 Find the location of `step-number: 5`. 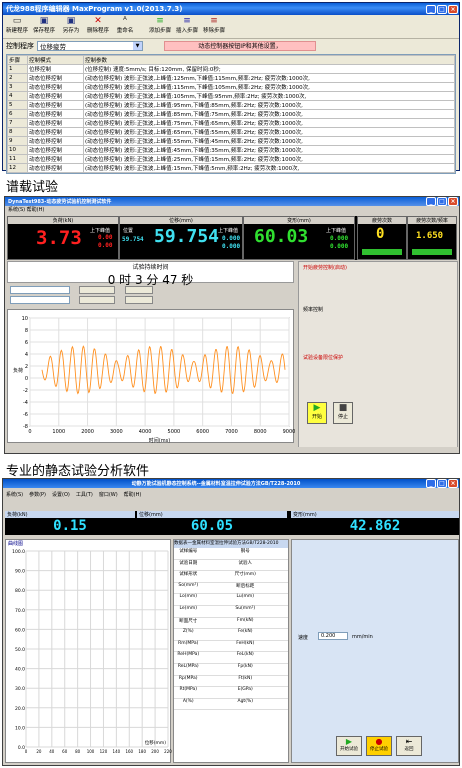

step-number: 5 is located at coordinates (17, 105).